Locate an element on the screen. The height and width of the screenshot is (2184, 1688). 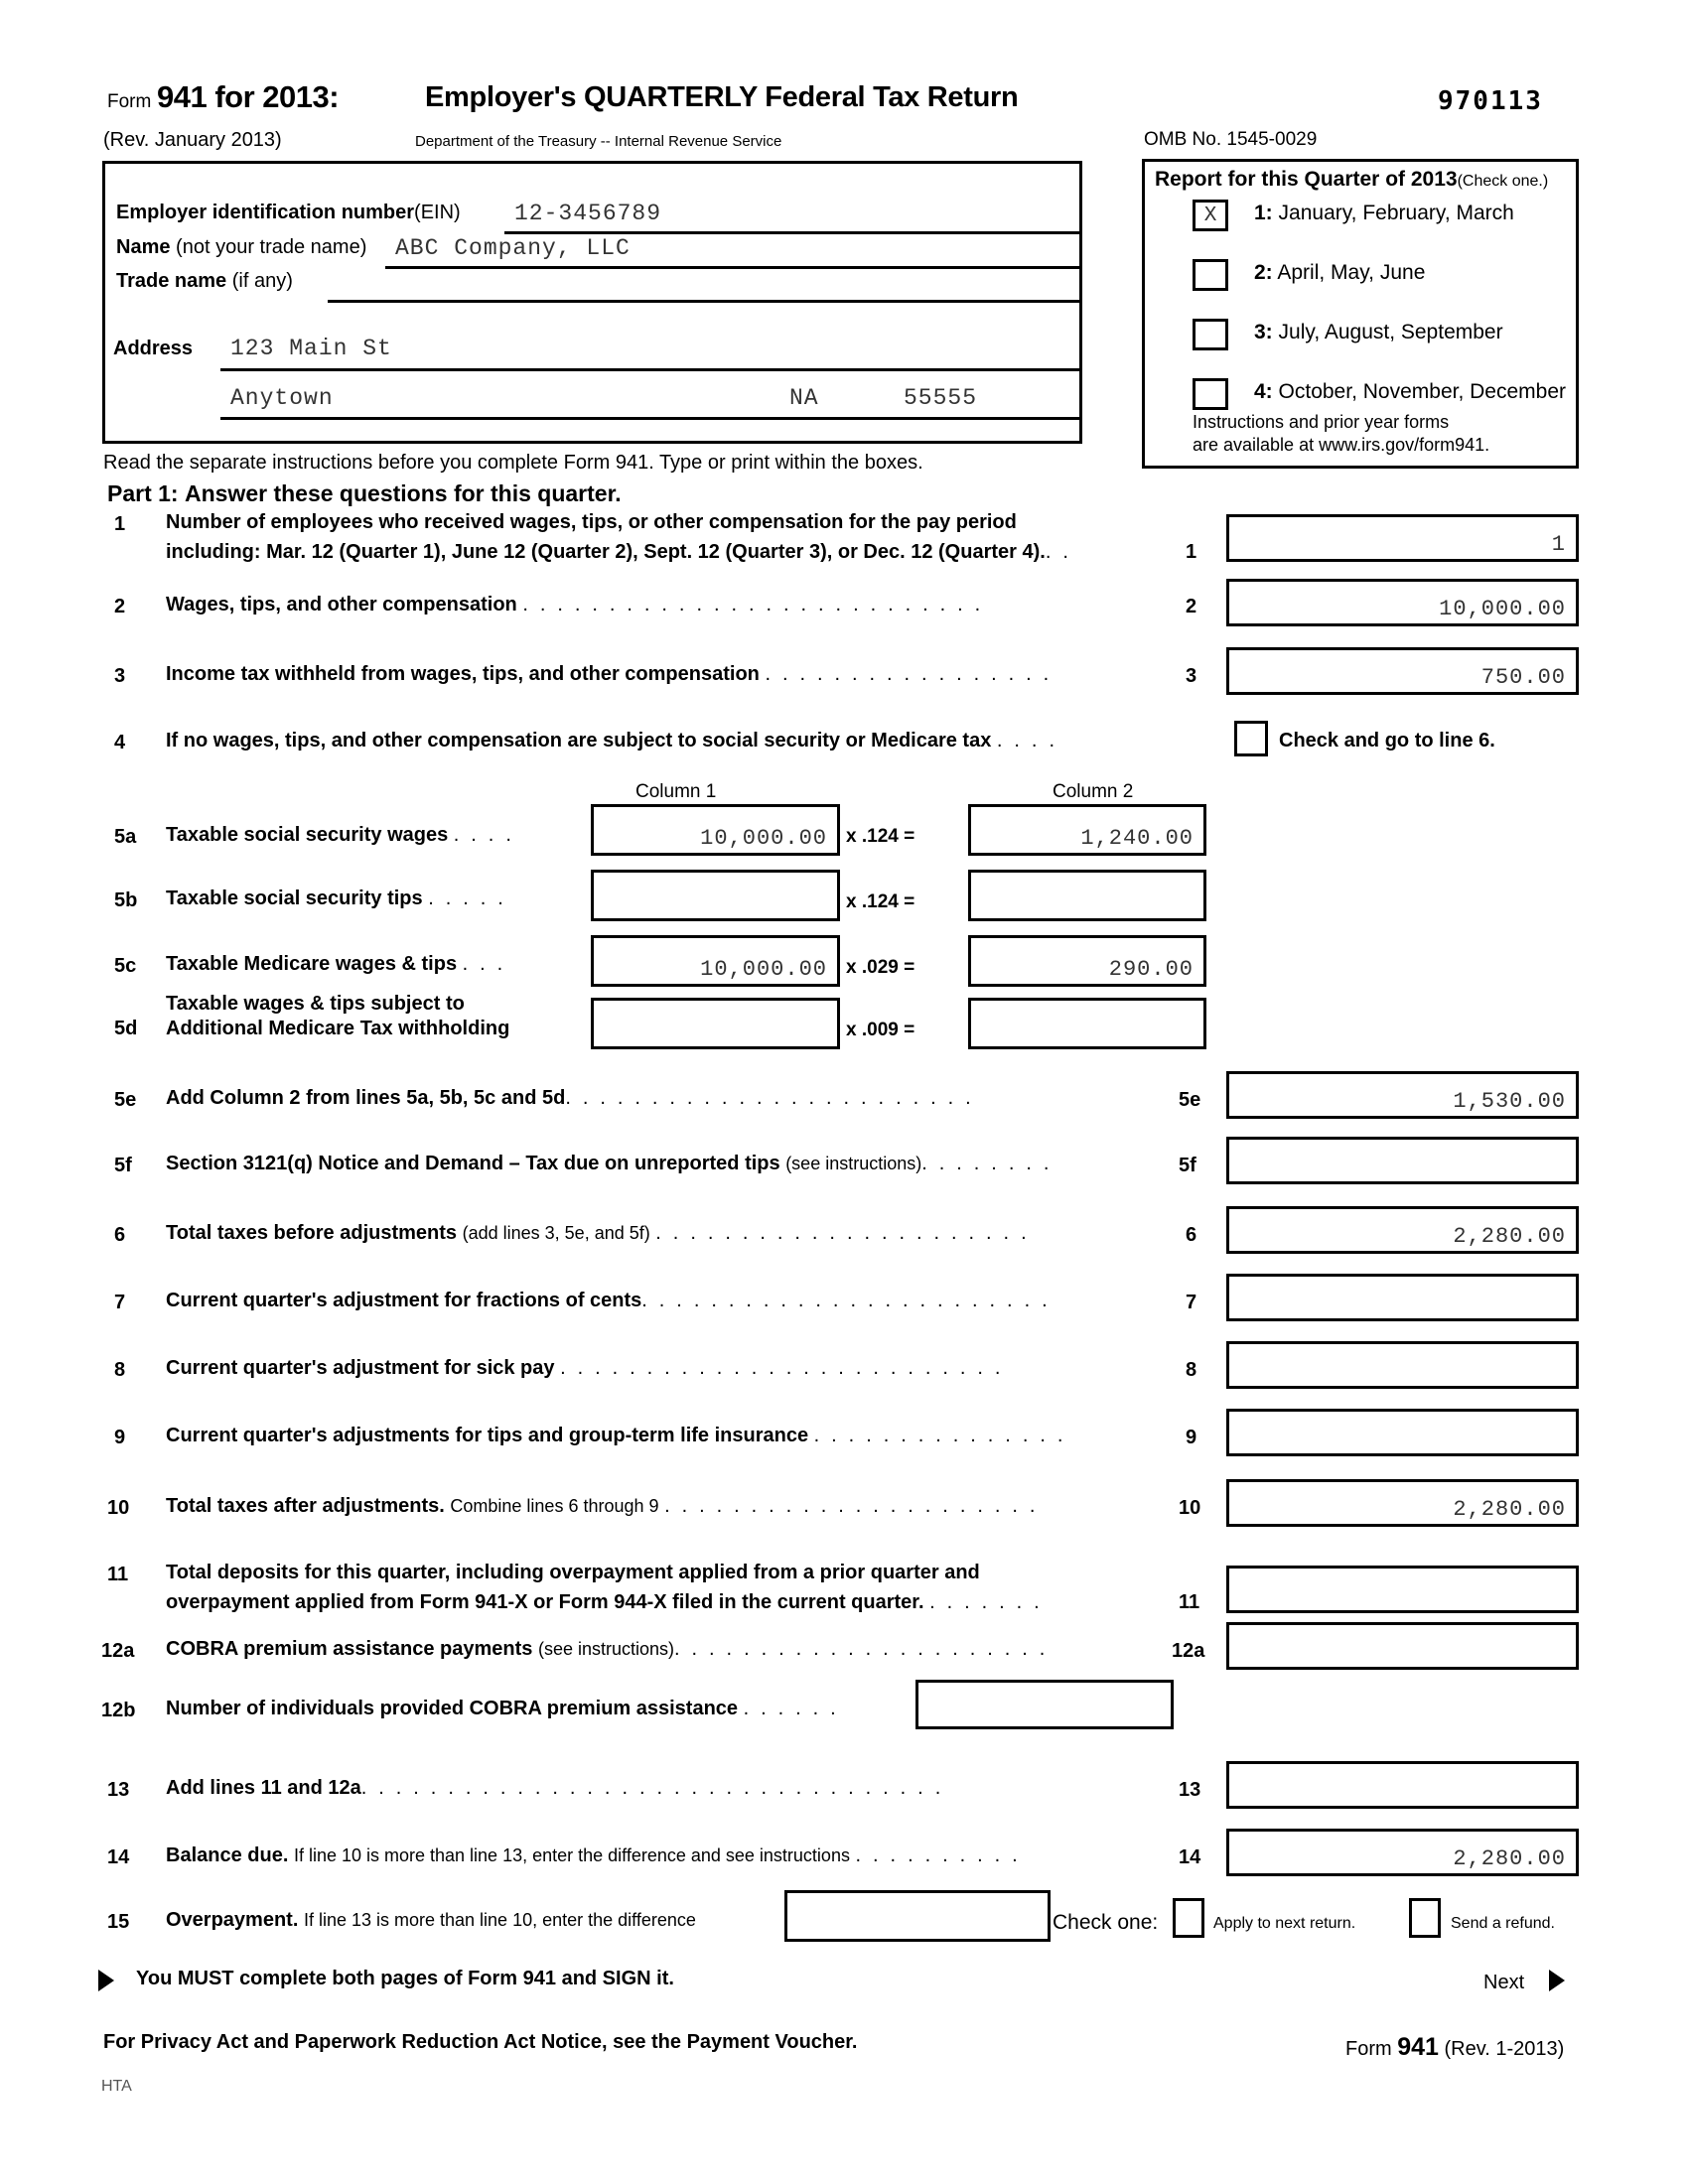
line-14-amount-box: 2,280.00 is located at coordinates (1402, 1852).